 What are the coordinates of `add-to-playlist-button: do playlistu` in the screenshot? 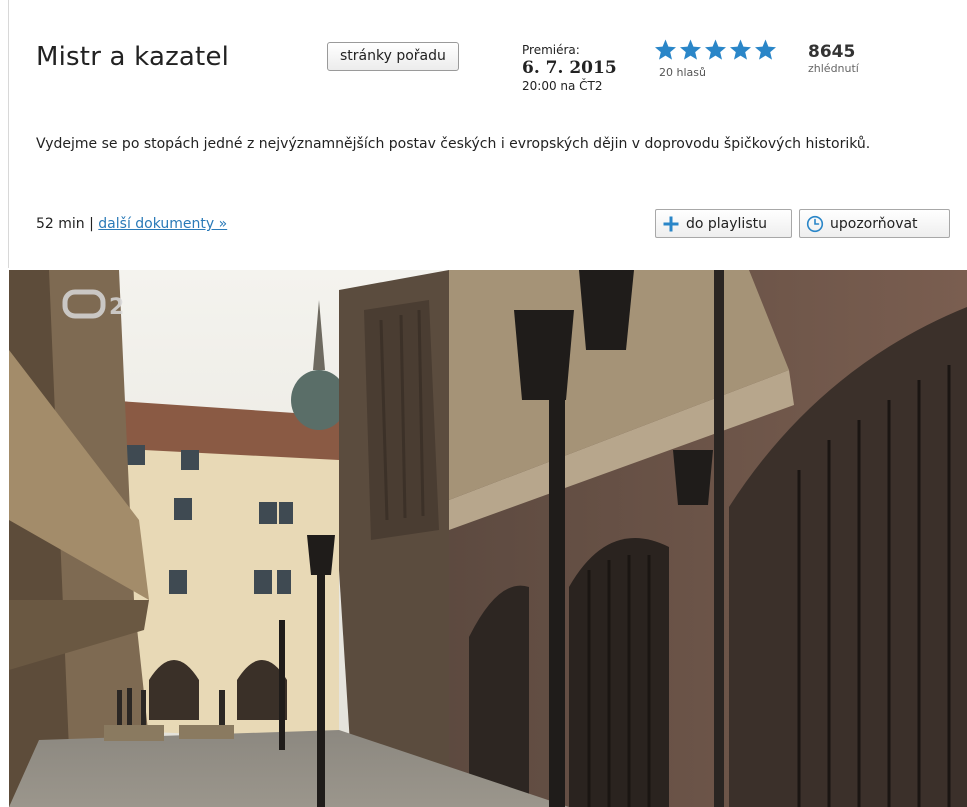 It's located at (723, 223).